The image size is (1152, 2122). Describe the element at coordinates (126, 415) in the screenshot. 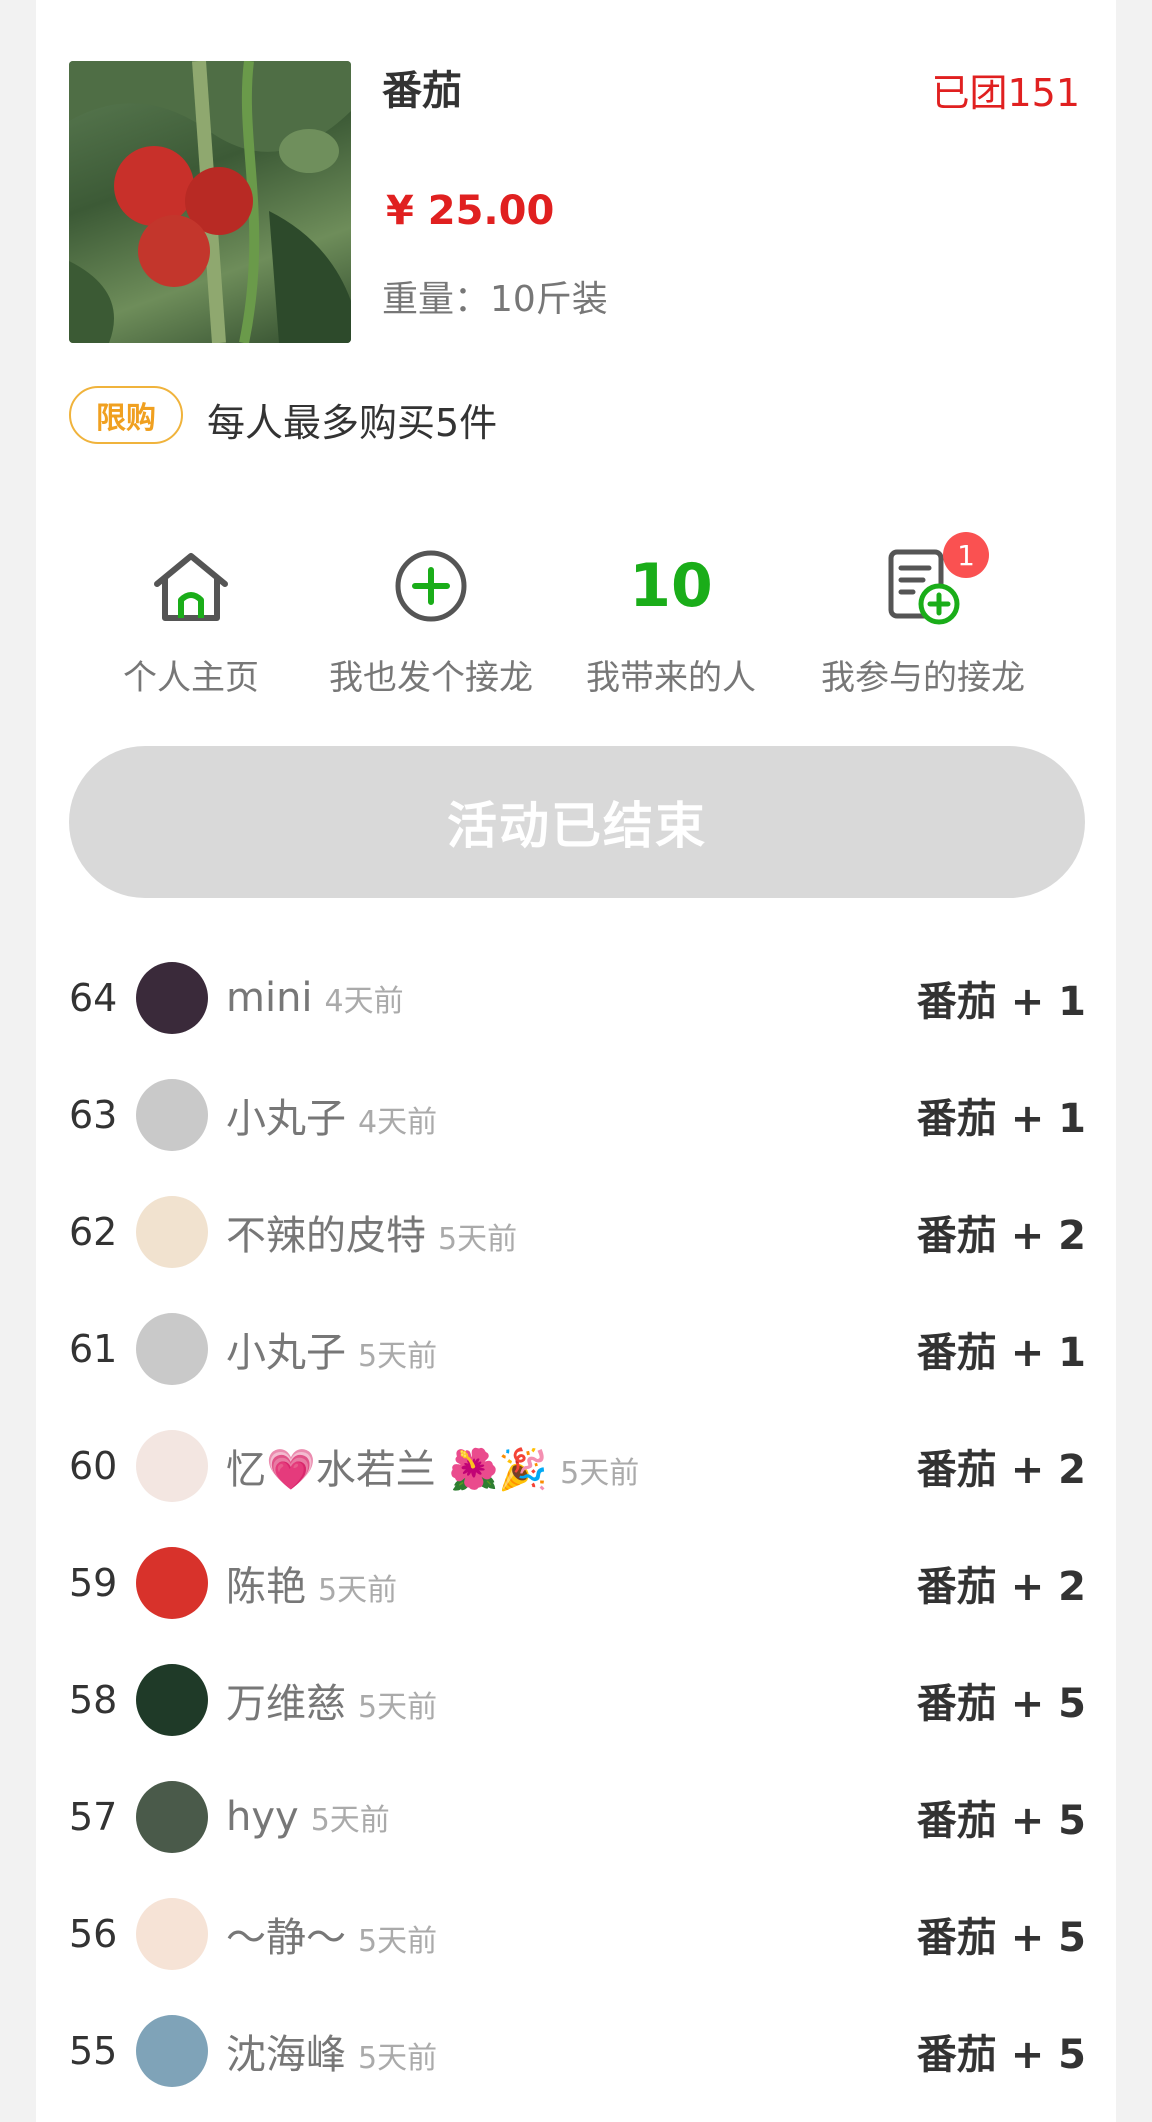

I see `limit-badge: 限购` at that location.